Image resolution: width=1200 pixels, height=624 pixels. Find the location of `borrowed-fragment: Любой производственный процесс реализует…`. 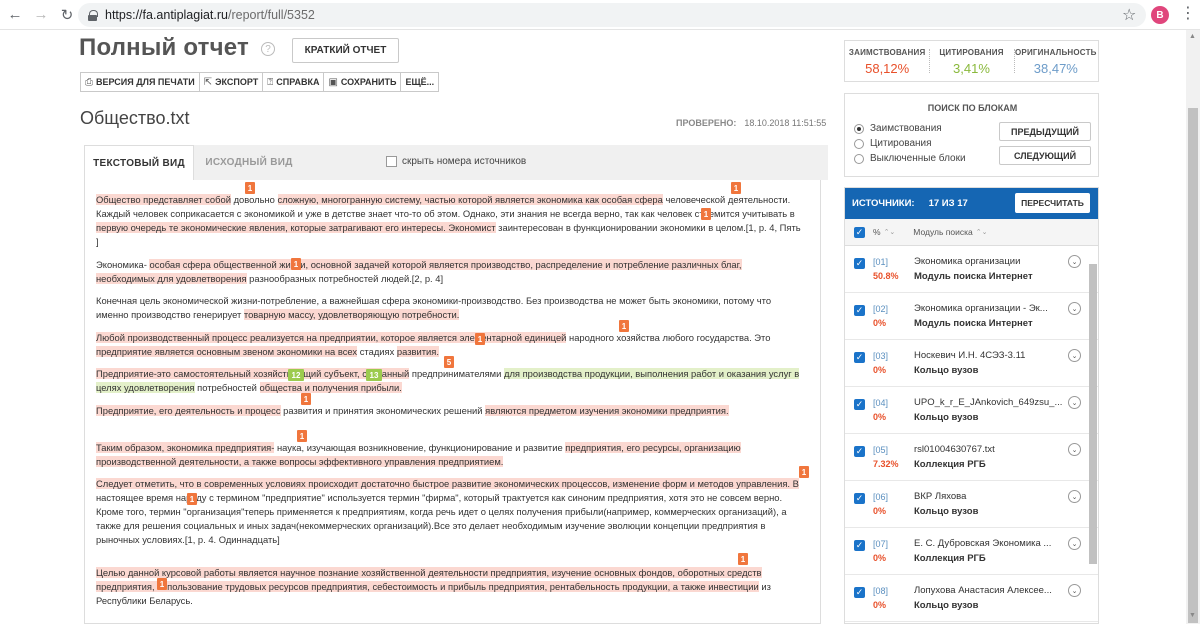

borrowed-fragment: Любой производственный процесс реализует… is located at coordinates (331, 337).